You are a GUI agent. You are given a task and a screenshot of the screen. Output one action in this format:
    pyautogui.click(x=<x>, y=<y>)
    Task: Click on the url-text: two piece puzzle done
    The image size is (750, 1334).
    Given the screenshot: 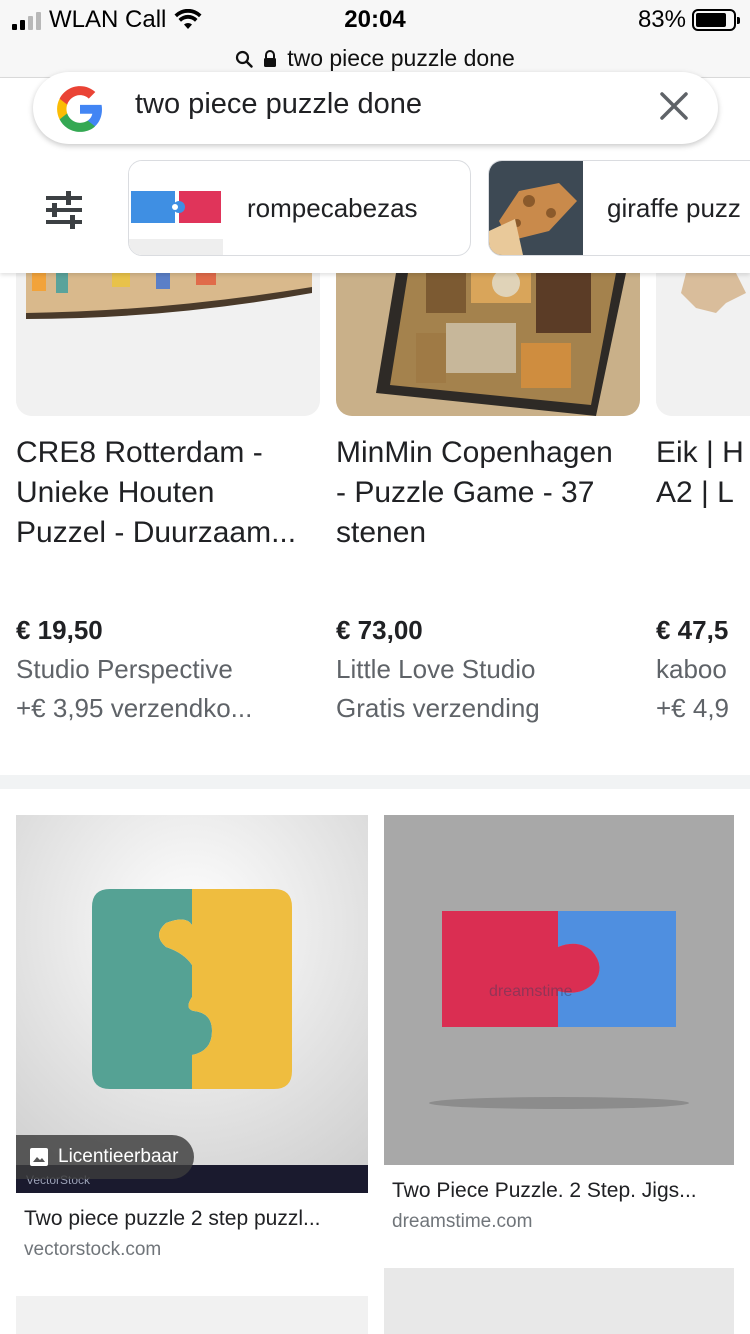 What is the action you would take?
    pyautogui.click(x=401, y=58)
    